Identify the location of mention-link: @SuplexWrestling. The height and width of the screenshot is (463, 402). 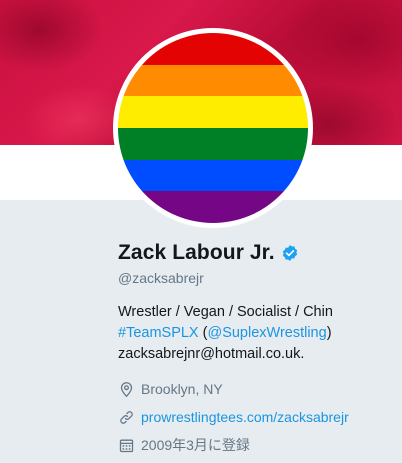
(266, 333).